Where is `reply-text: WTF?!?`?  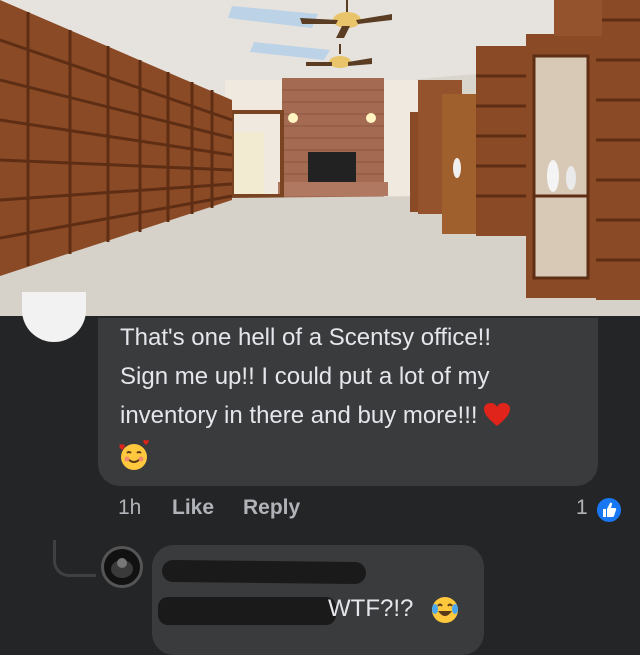
reply-text: WTF?!? is located at coordinates (371, 608).